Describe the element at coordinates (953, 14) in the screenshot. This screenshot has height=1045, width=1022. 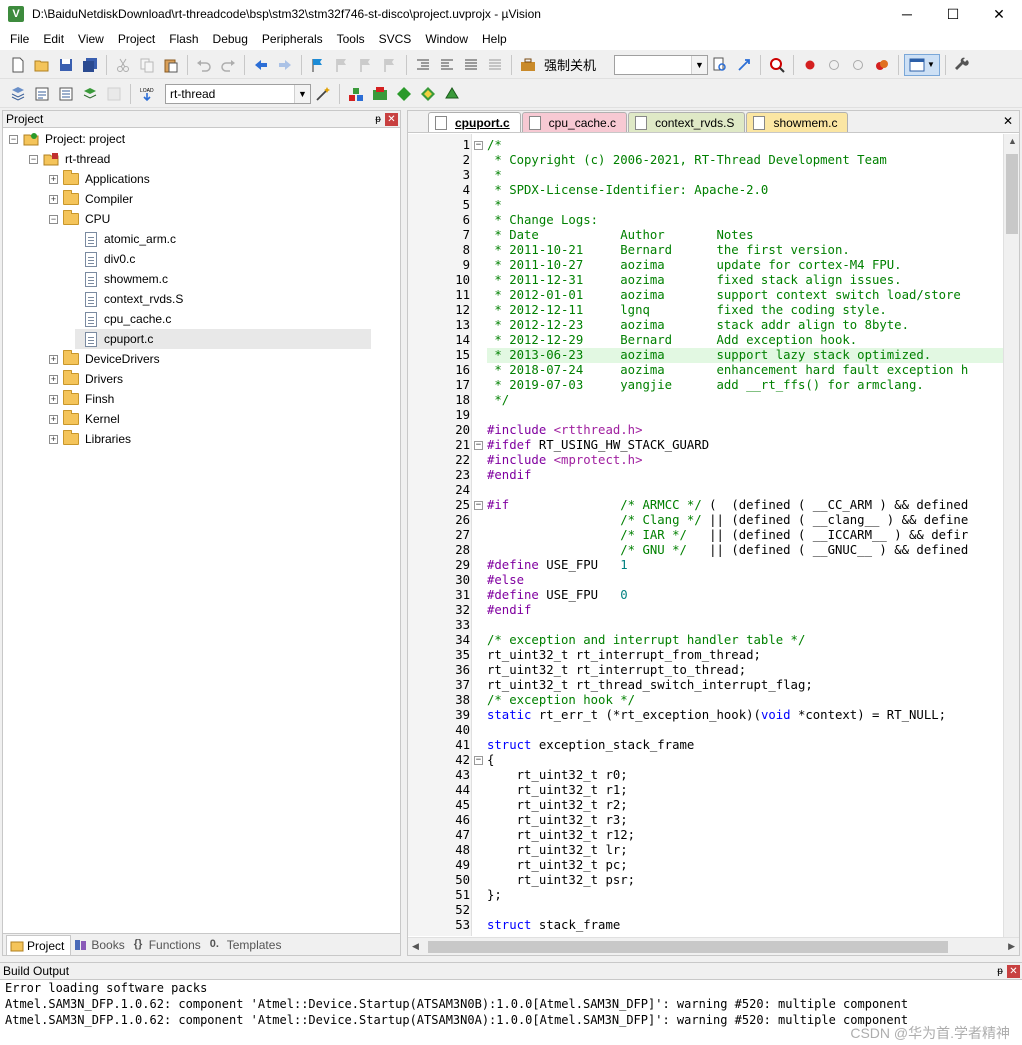
I see `maximize-button: ☐` at that location.